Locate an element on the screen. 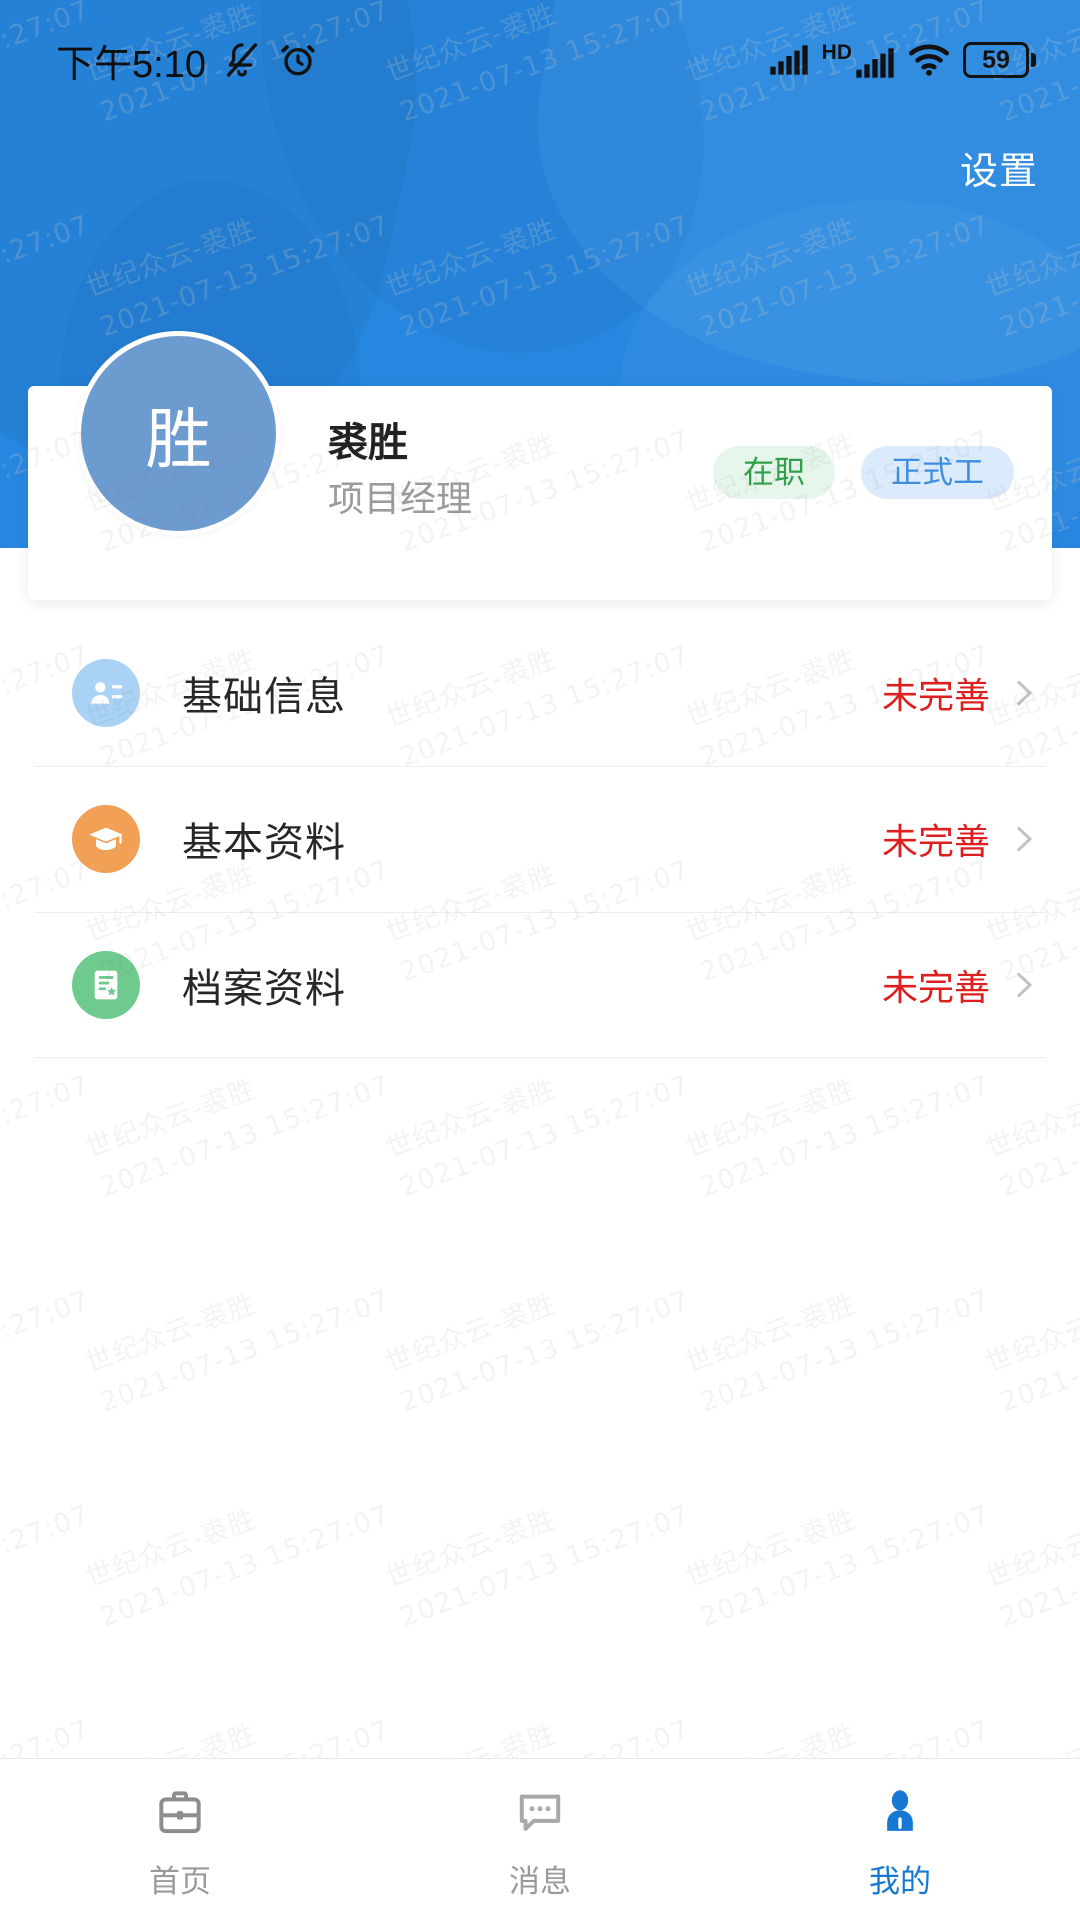 Image resolution: width=1080 pixels, height=1920 pixels. battery-level-label: 59 is located at coordinates (996, 59).